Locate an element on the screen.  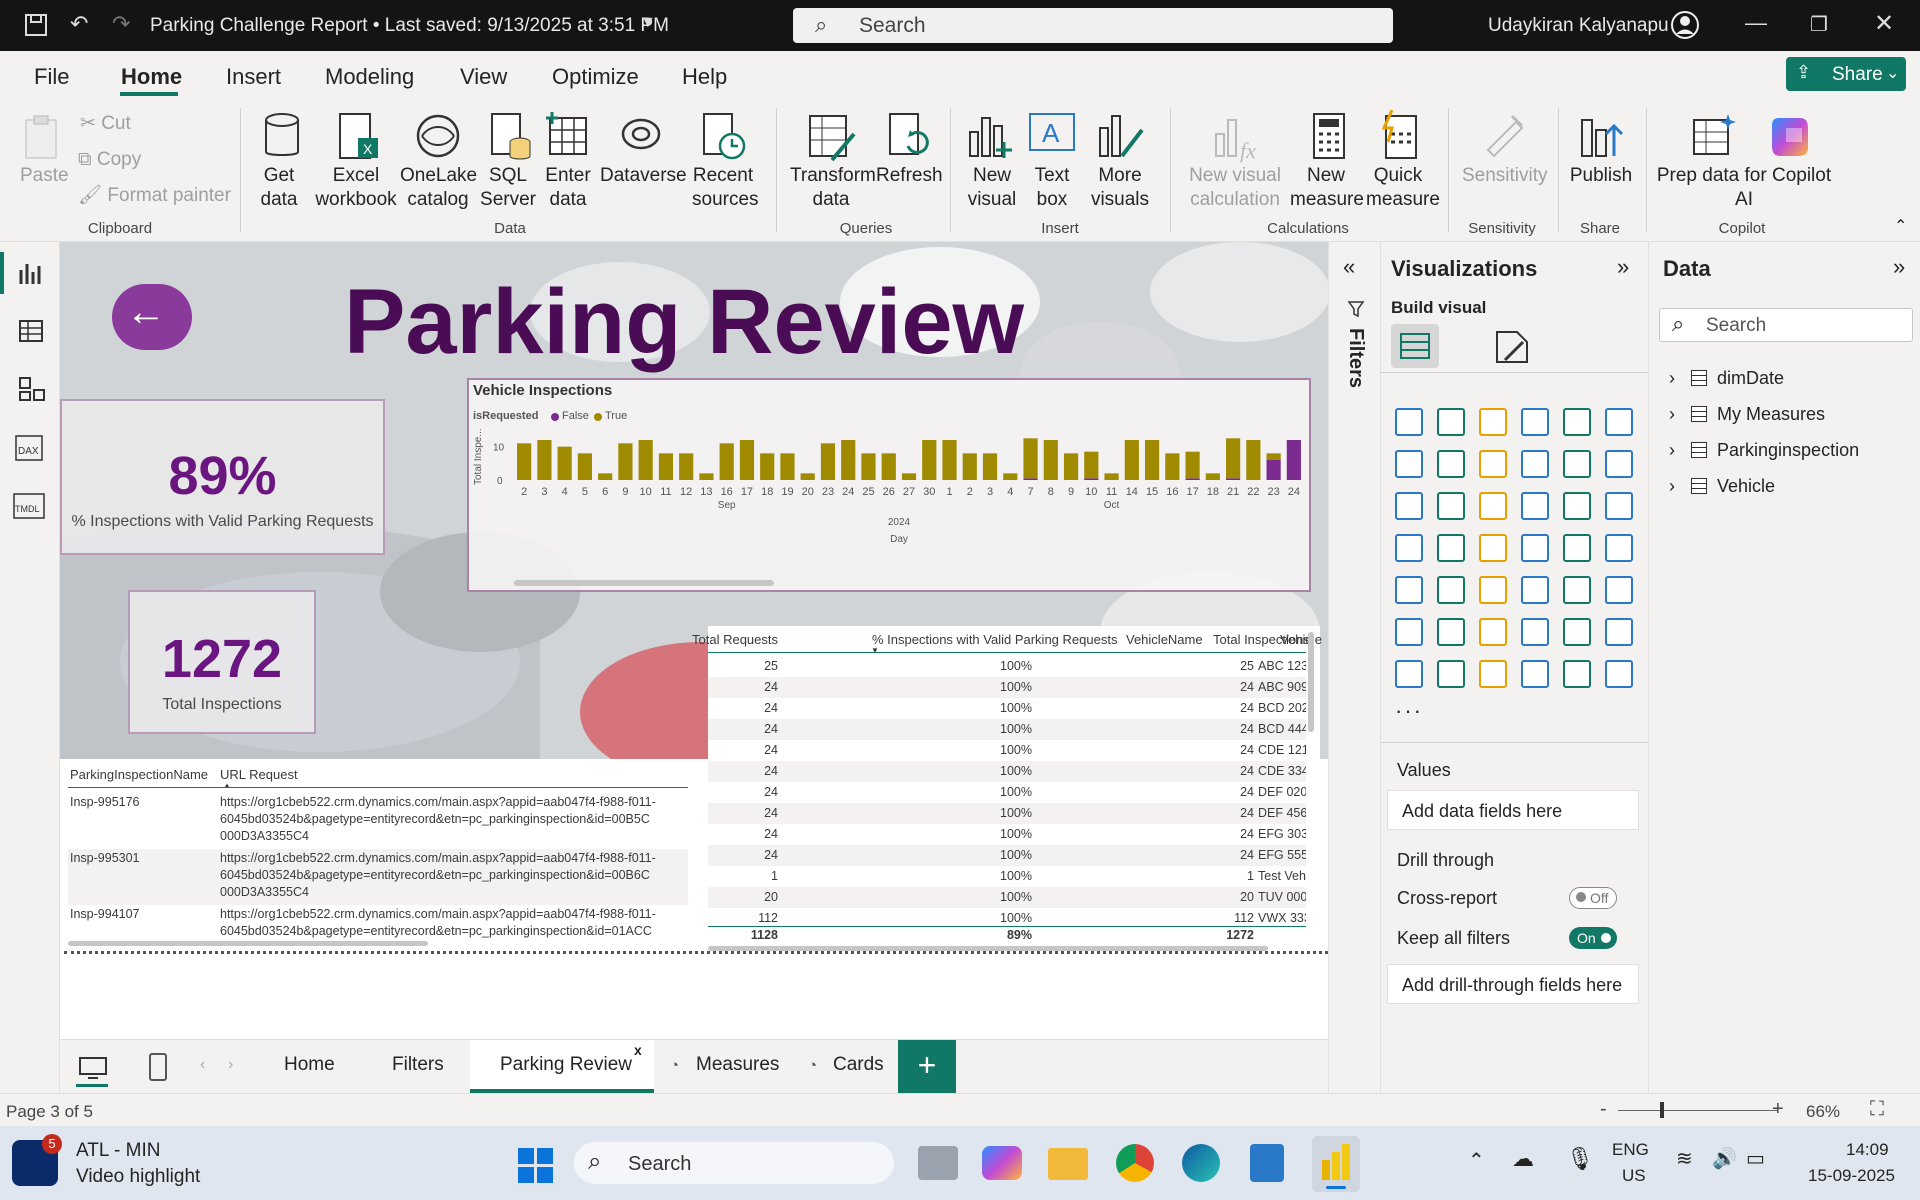
values-well: Add data fields here is located at coordinates (1513, 810).